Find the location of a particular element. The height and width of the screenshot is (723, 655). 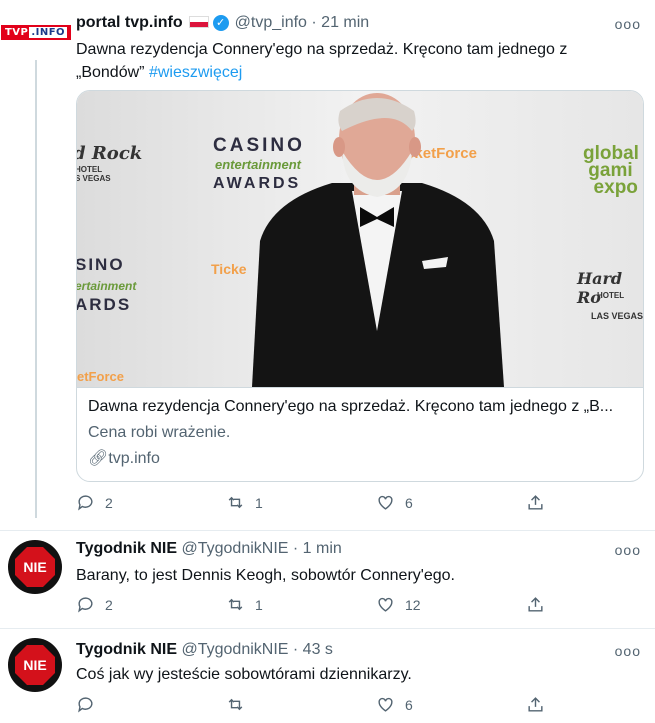

tweet-text-line-2: „Bondów” is located at coordinates (110, 72).